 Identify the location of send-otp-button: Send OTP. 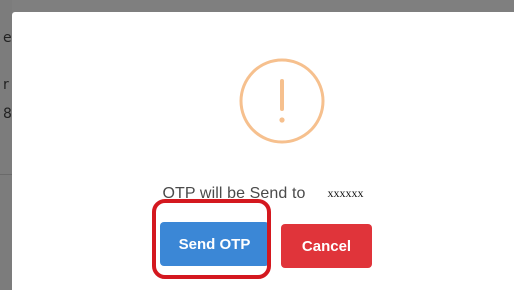
(214, 244).